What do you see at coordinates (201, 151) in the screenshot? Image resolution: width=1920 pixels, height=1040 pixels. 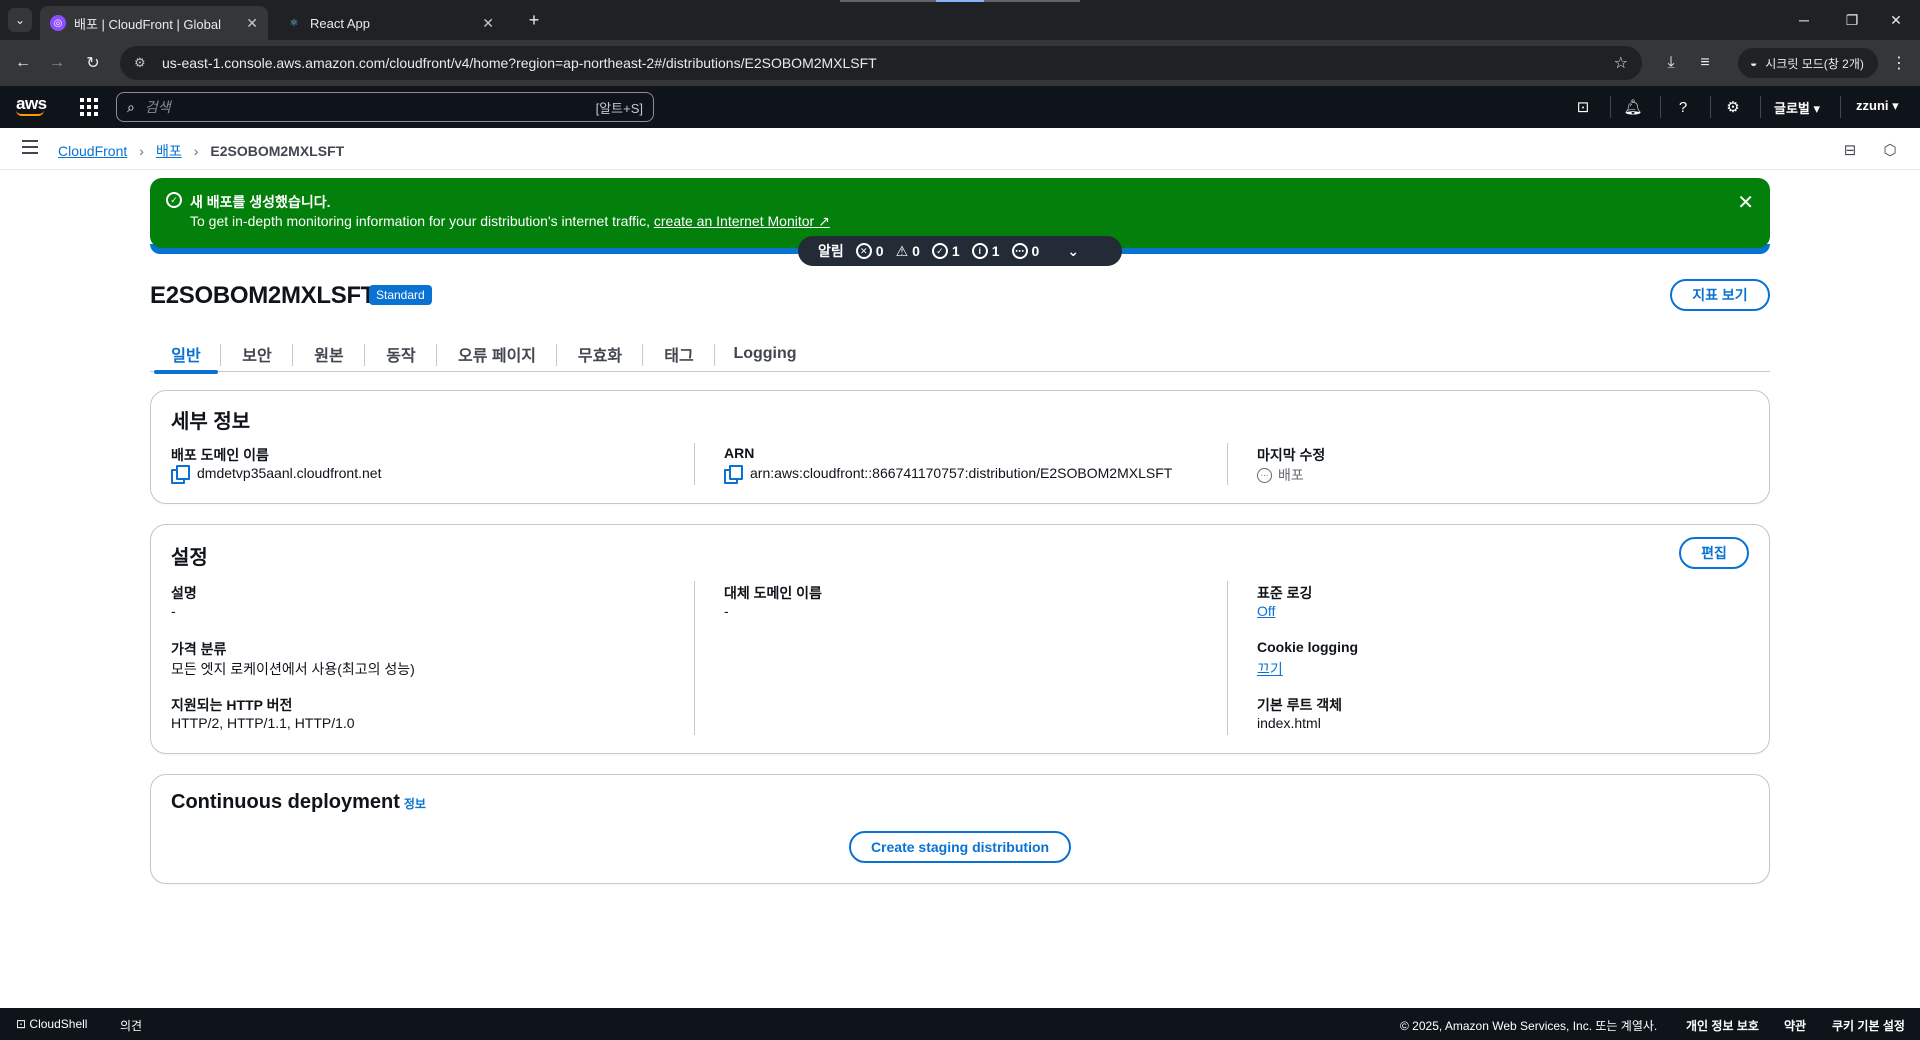 I see `breadcrumb: CloudFront › 배포 › E2SOBOM2MXLSFT` at bounding box center [201, 151].